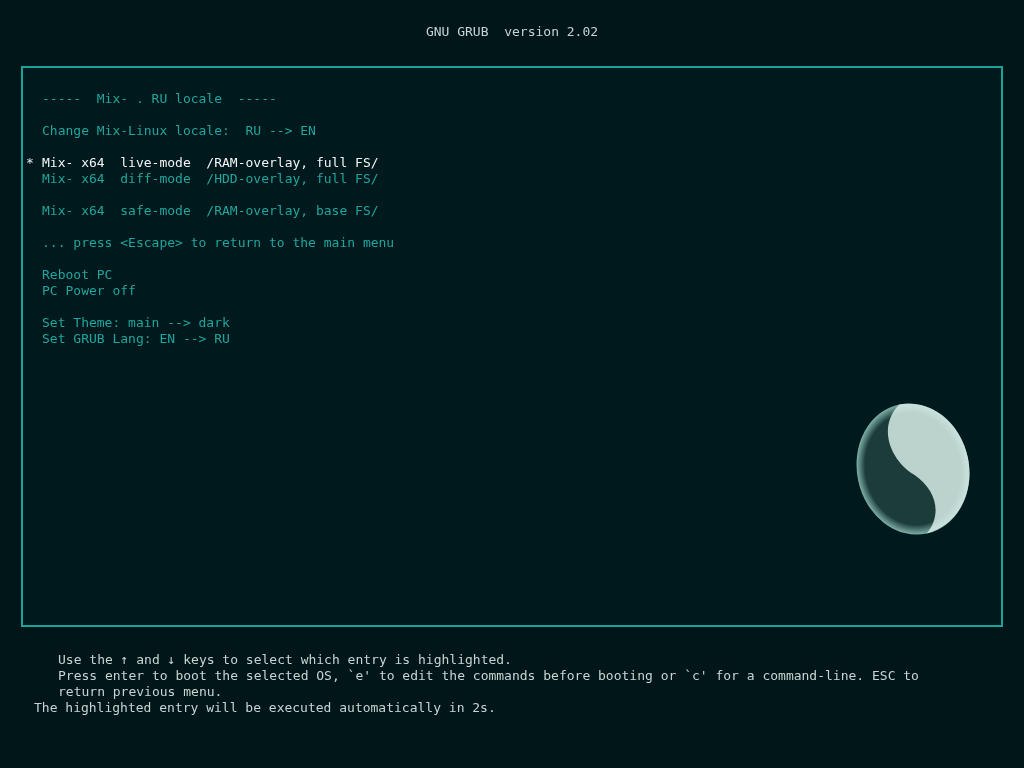 The height and width of the screenshot is (768, 1024). What do you see at coordinates (159, 99) in the screenshot?
I see `menu-entry: ----- Mix- . RU locale -----` at bounding box center [159, 99].